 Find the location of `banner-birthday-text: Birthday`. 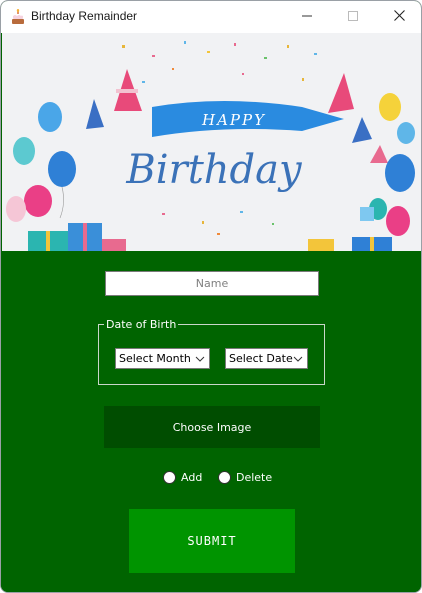

banner-birthday-text: Birthday is located at coordinates (214, 170).